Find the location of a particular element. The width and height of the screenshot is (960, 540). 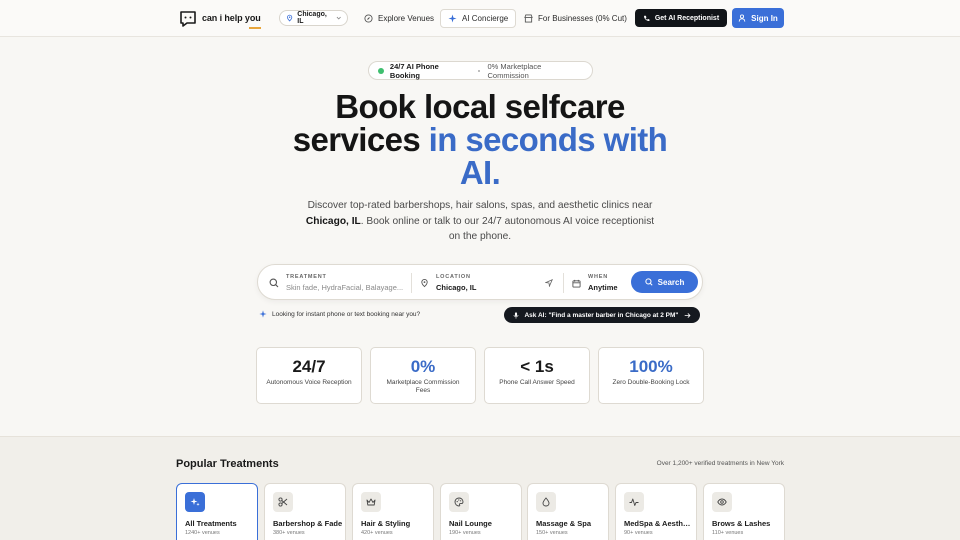

store-icon is located at coordinates (528, 18).